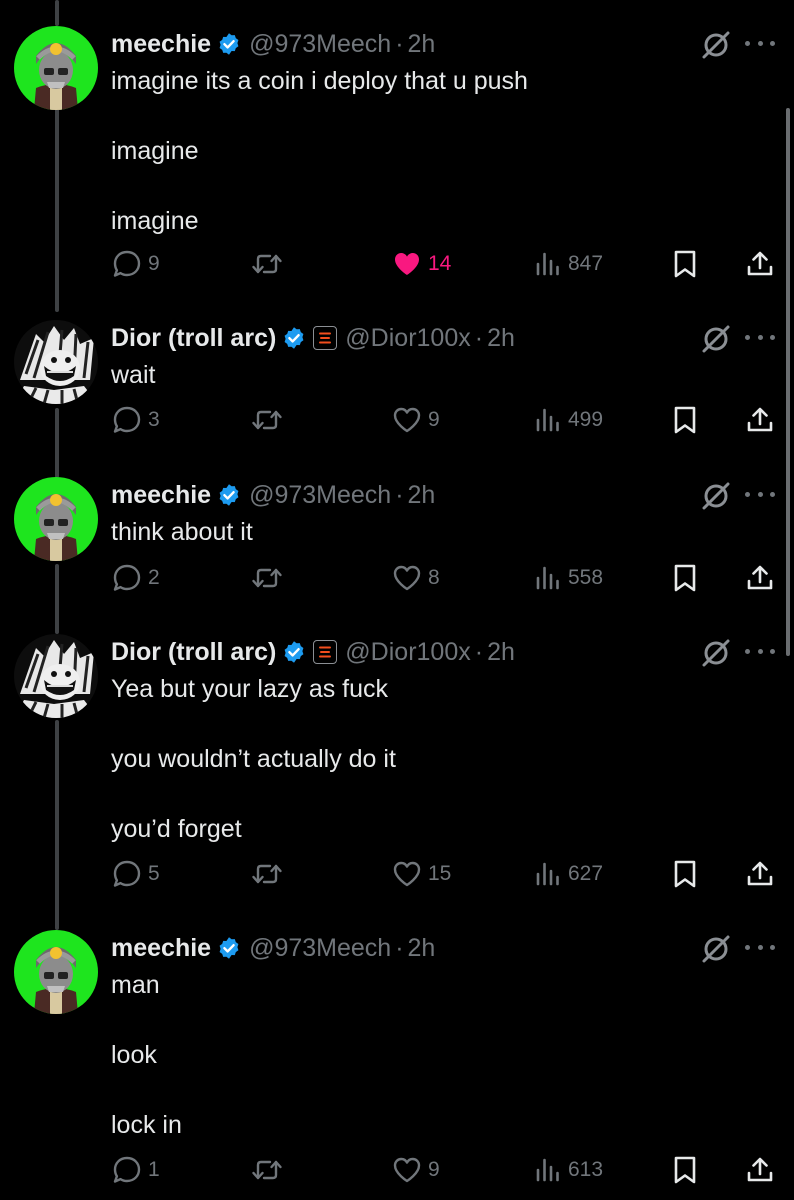  What do you see at coordinates (136, 1170) in the screenshot?
I see `reply-button: 1` at bounding box center [136, 1170].